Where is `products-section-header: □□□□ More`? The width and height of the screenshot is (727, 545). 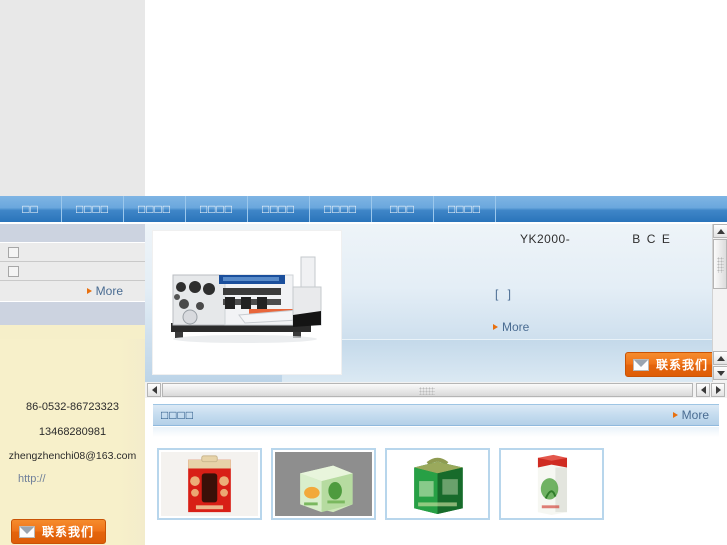 products-section-header: □□□□ More is located at coordinates (436, 415).